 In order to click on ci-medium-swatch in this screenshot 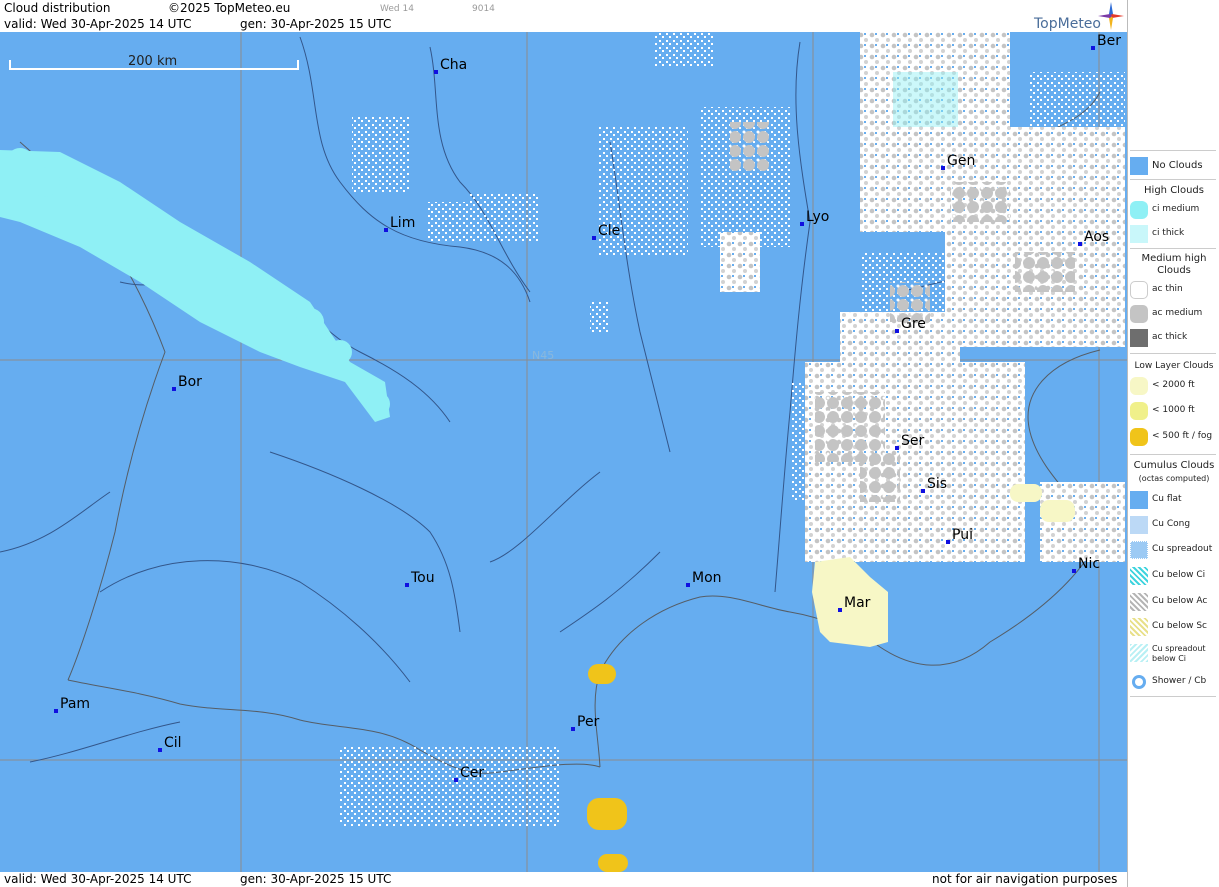, I will do `click(1139, 210)`.